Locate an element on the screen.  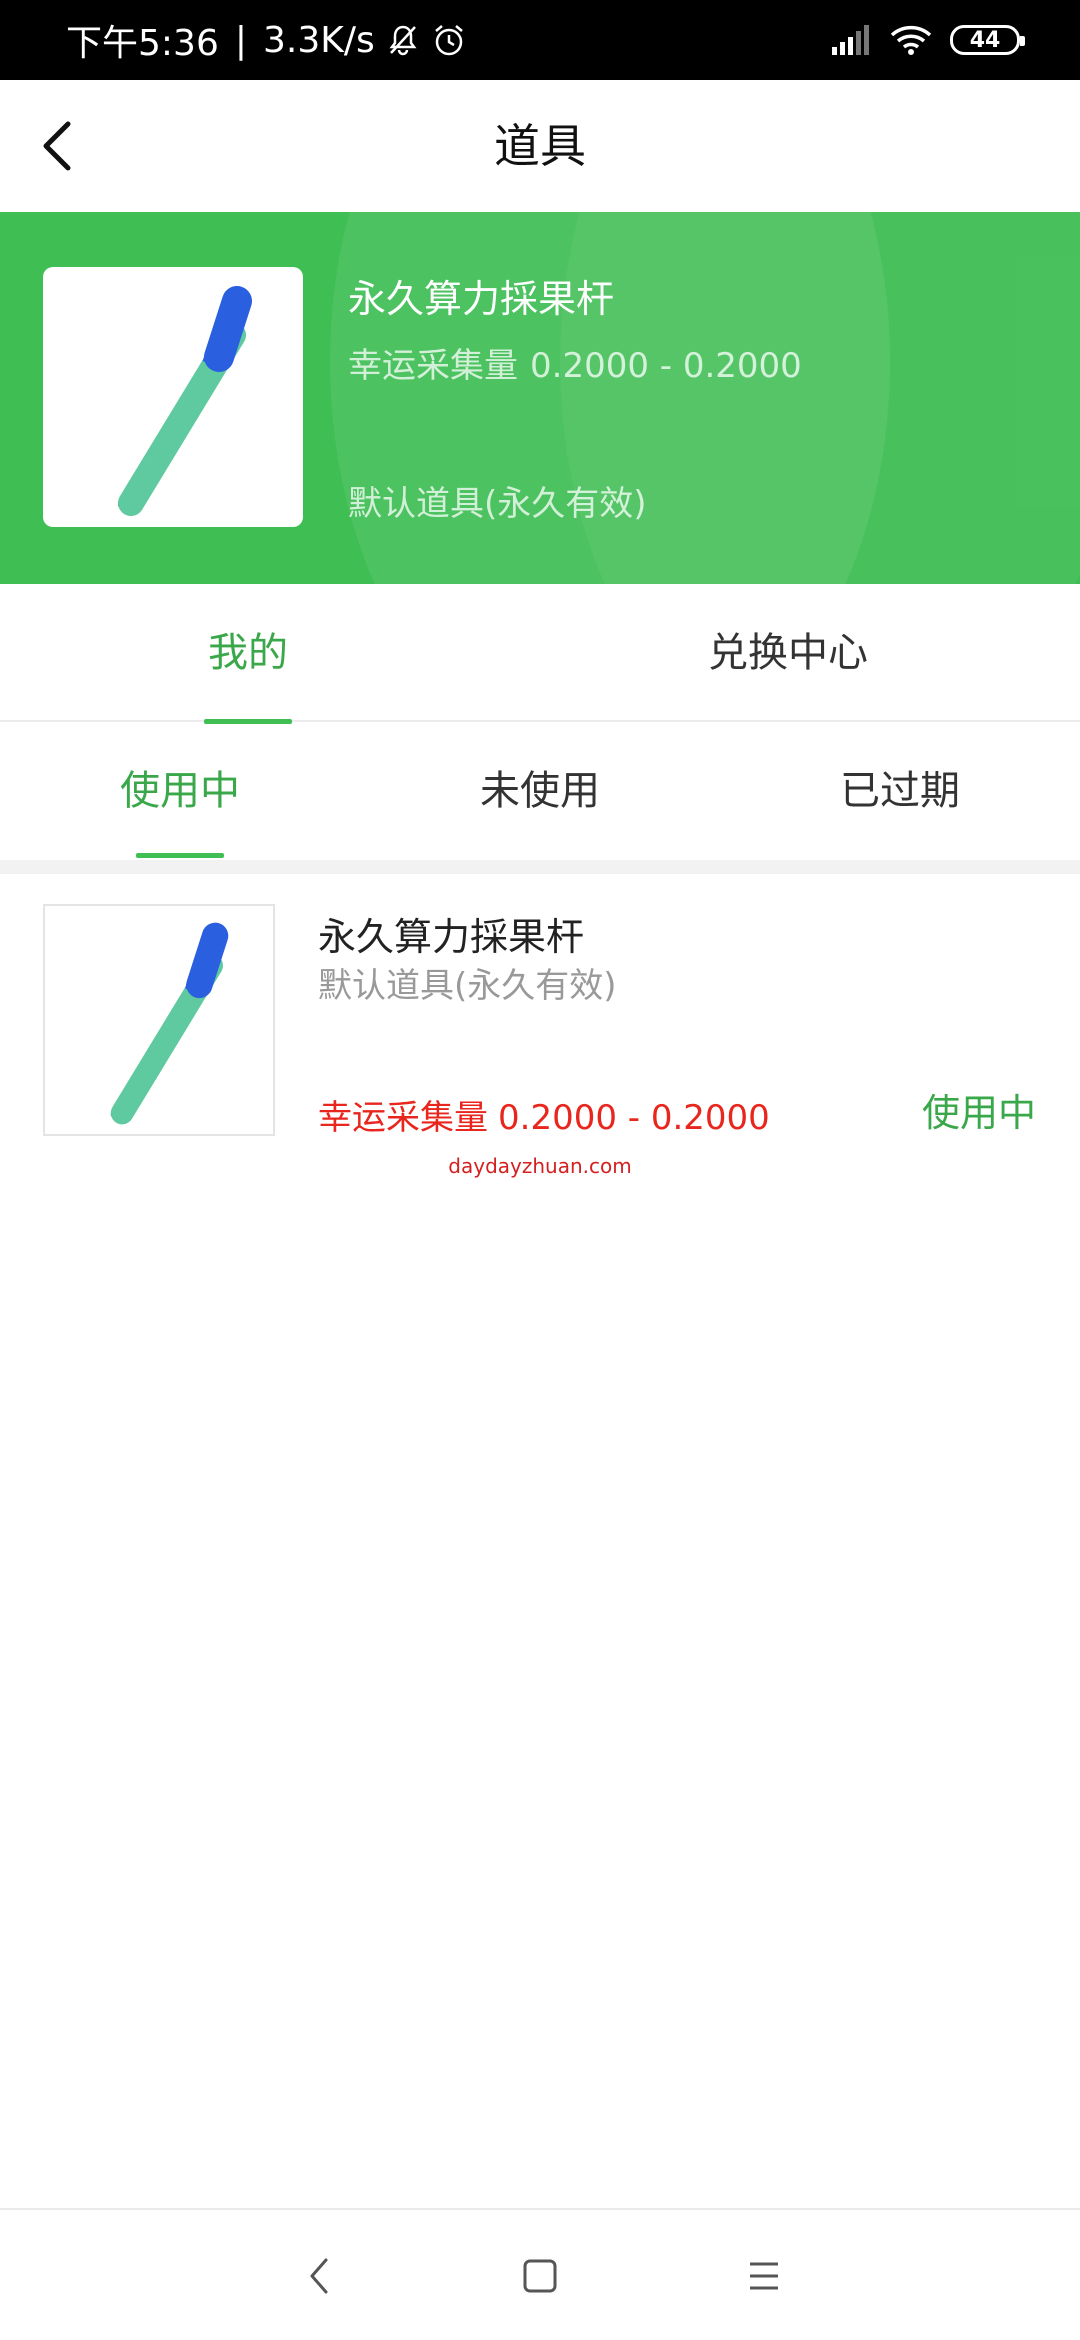
banner-luck-value: 0.2000 - 0.2000 is located at coordinates (666, 366).